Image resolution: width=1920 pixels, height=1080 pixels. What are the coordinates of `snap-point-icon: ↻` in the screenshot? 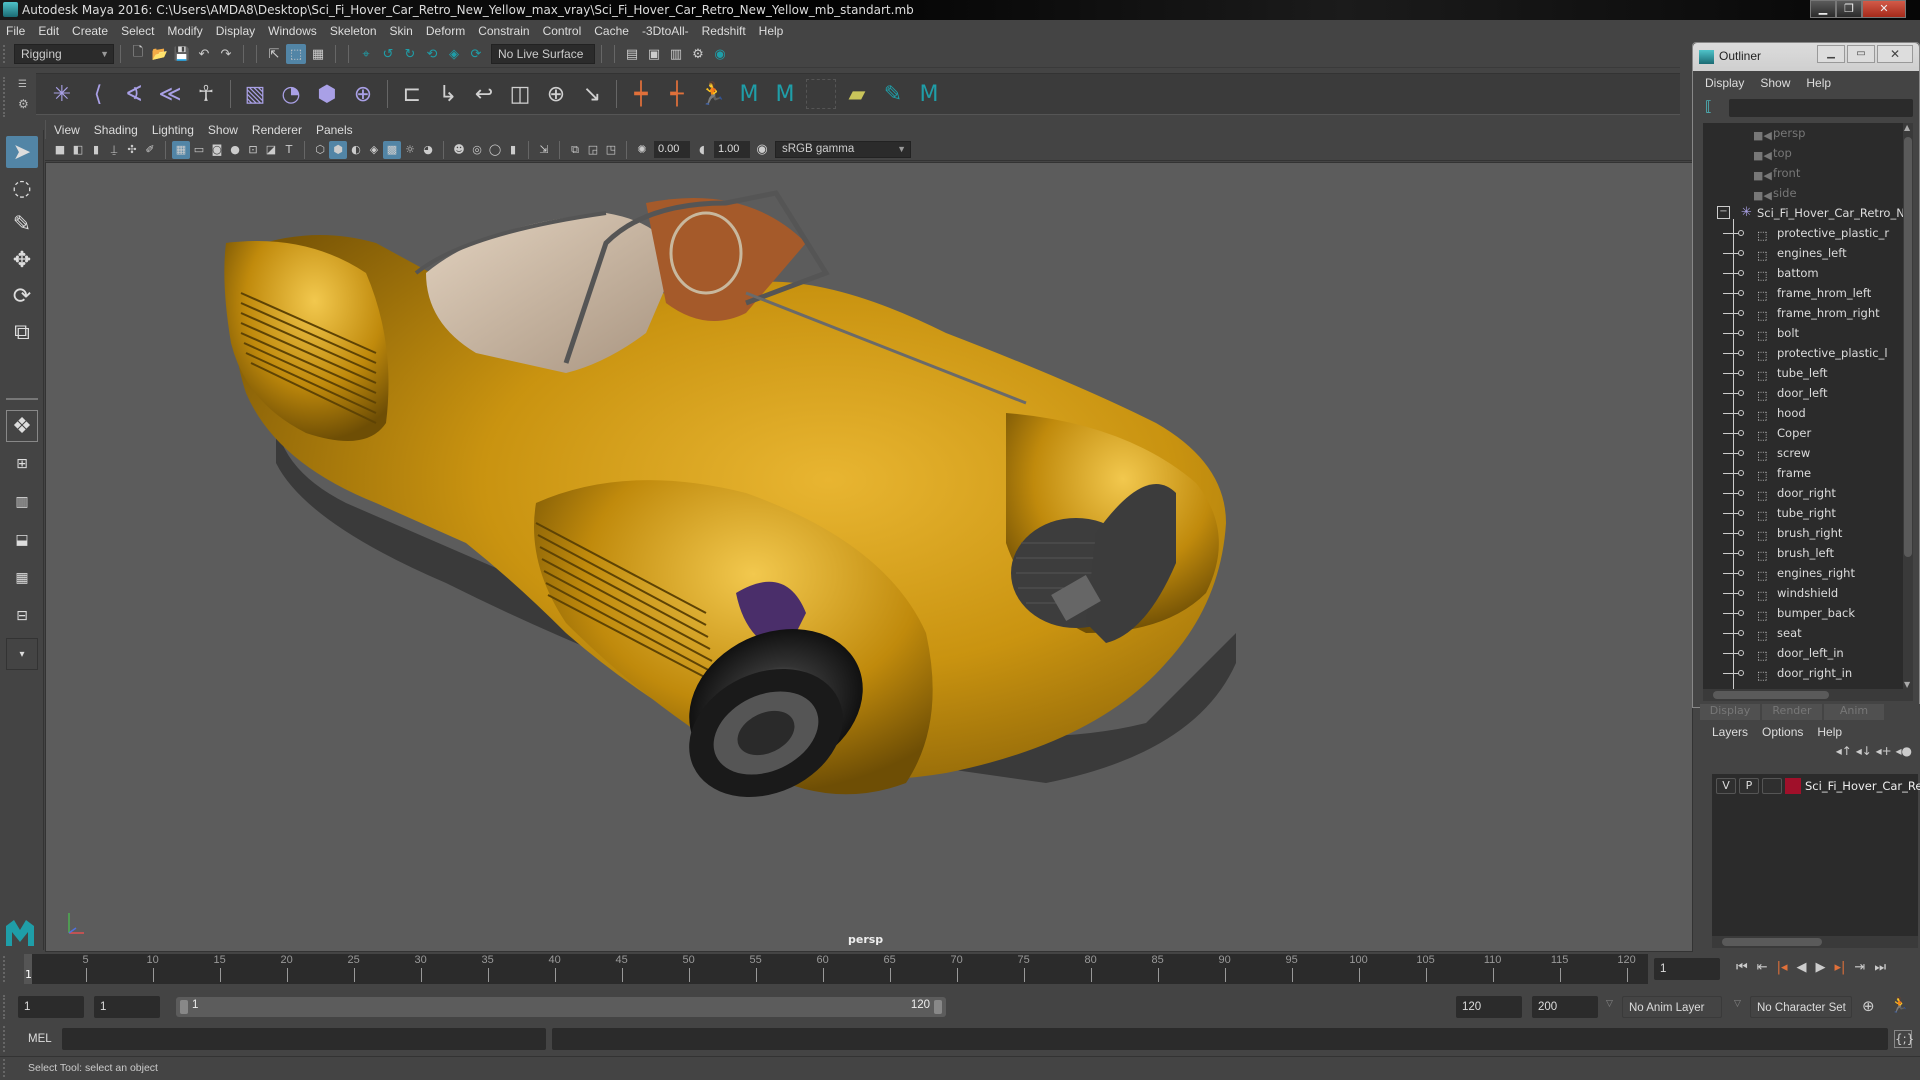 It's located at (410, 54).